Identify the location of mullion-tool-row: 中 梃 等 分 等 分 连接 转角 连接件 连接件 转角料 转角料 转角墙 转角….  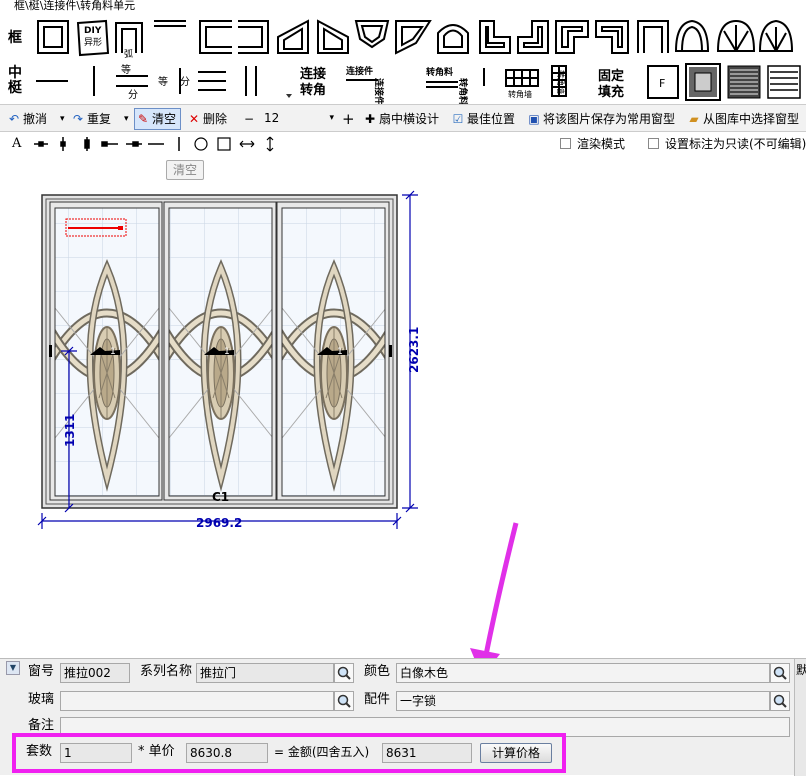
(403, 83).